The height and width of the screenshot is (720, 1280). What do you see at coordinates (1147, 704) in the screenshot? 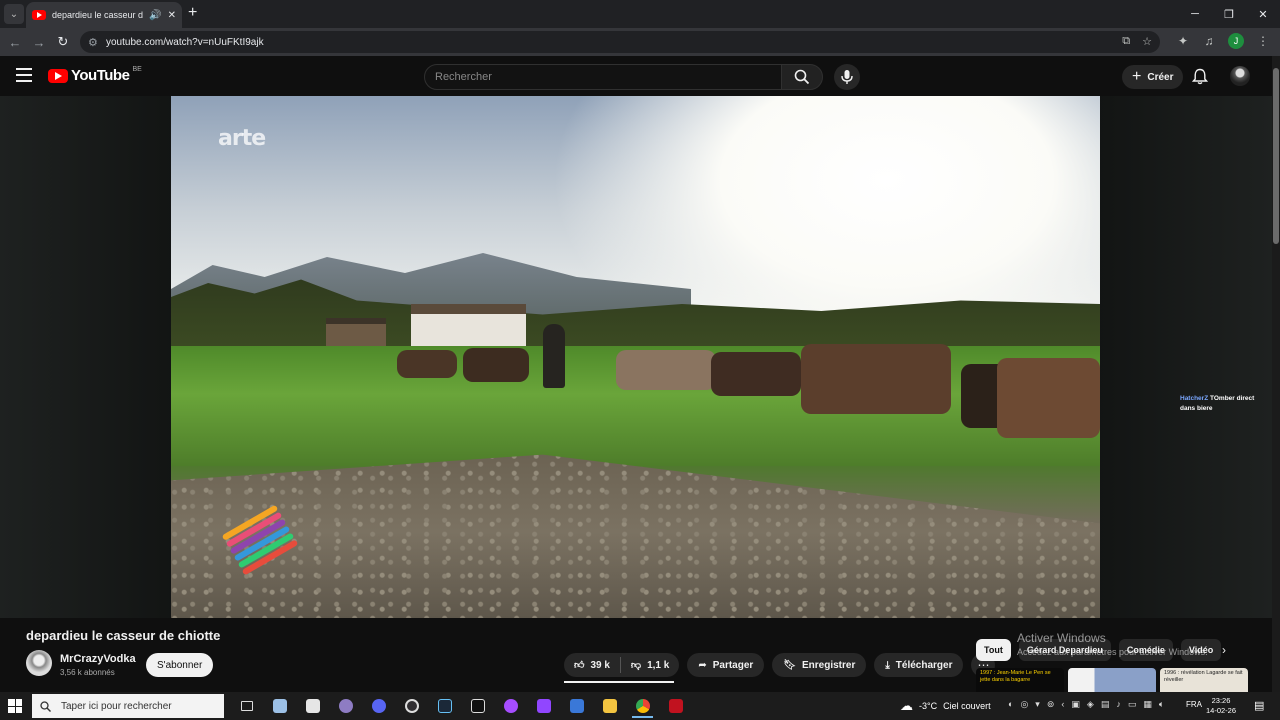
I see `network-icon: ▦` at bounding box center [1147, 704].